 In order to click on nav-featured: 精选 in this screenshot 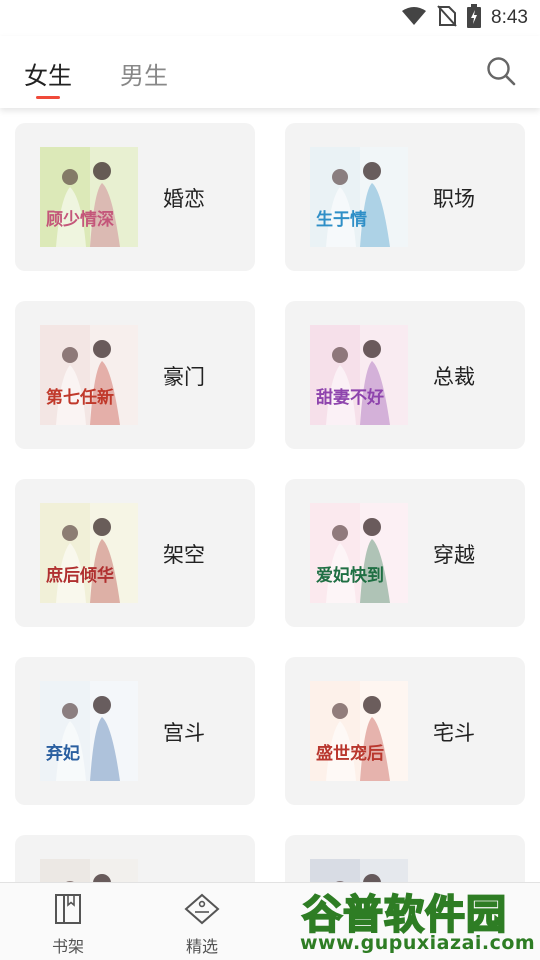, I will do `click(202, 925)`.